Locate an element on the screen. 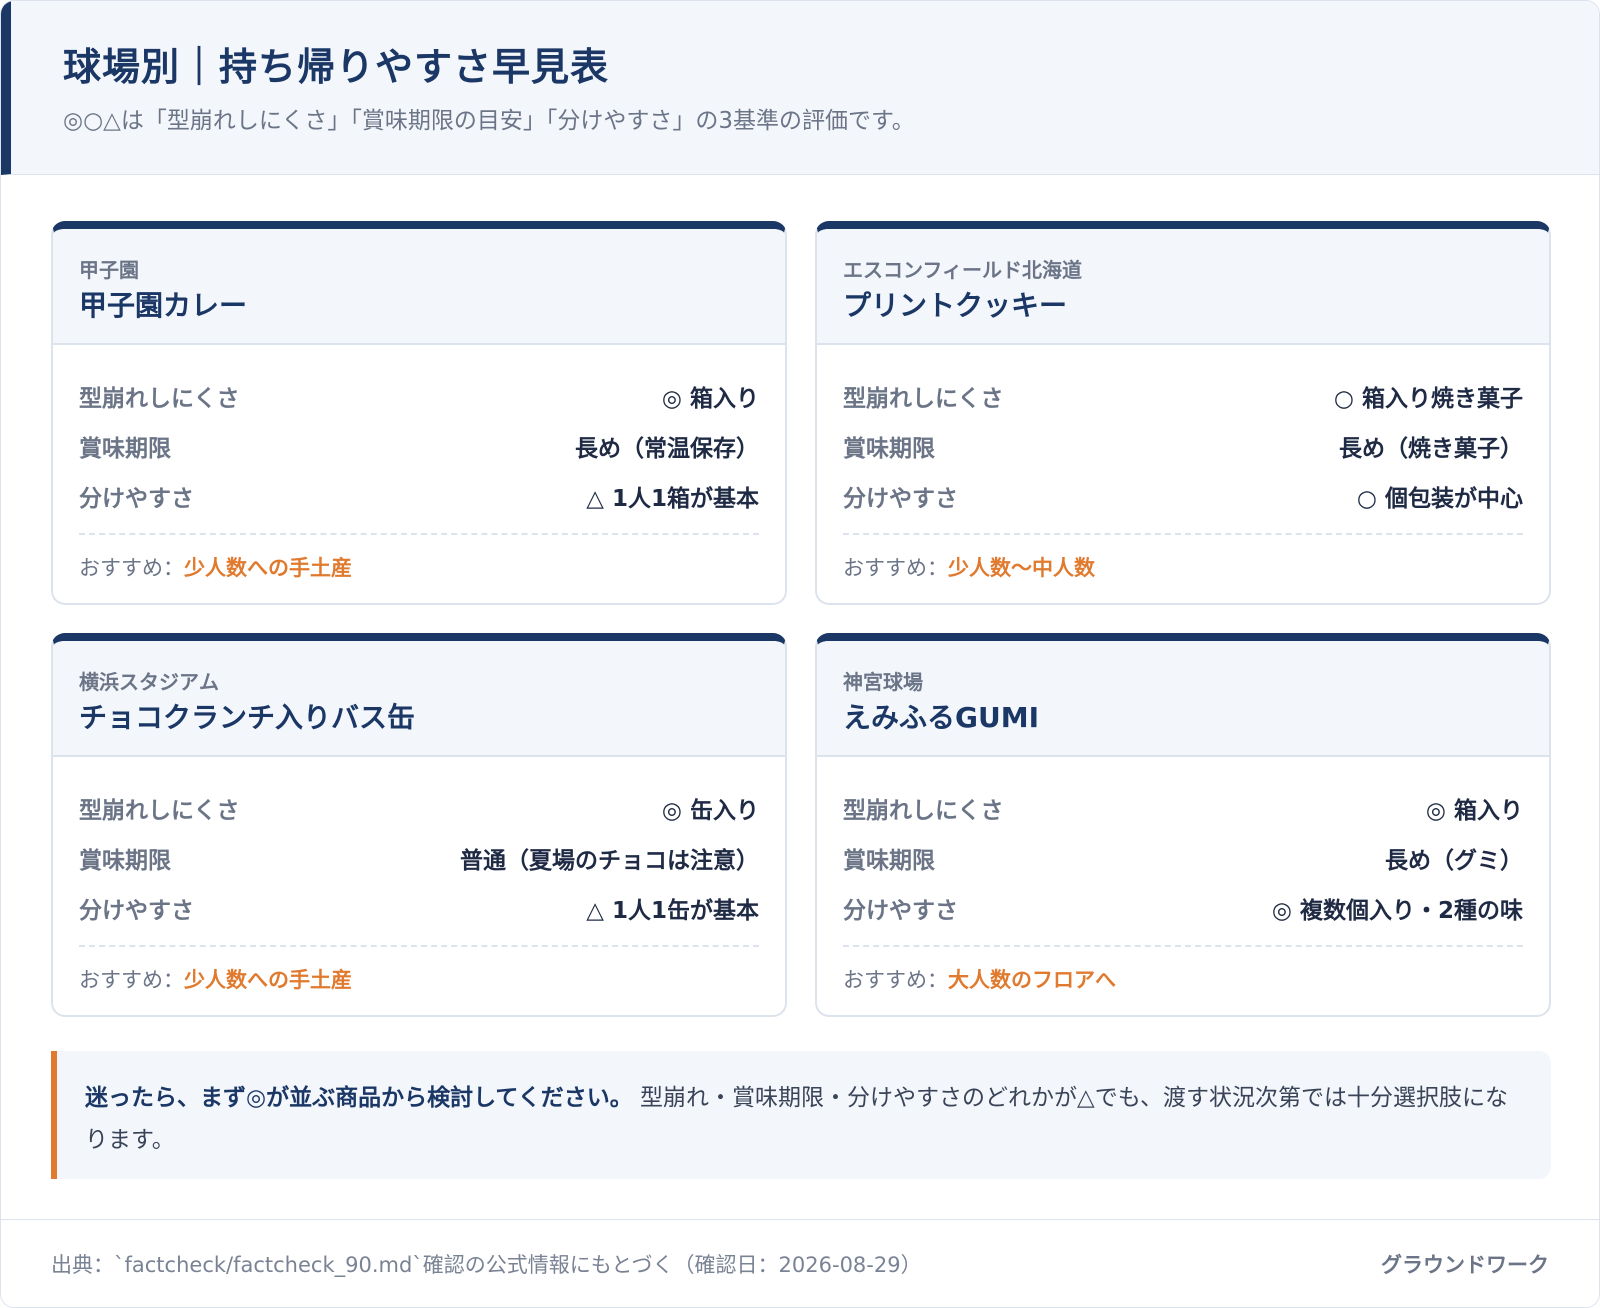  page-title: 球場別｜持ち帰りやすさ早見表 is located at coordinates (336, 67).